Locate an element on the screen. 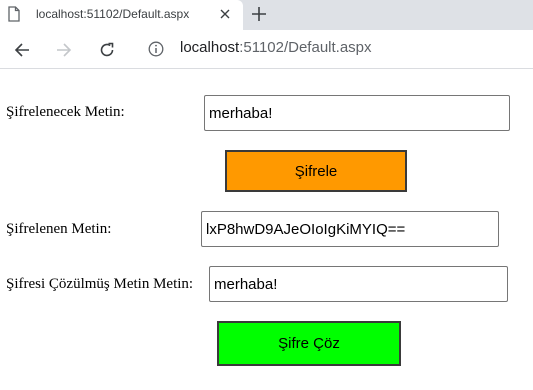 The height and width of the screenshot is (390, 533). address-bar: localhost:51102/Default.aspx is located at coordinates (334, 49).